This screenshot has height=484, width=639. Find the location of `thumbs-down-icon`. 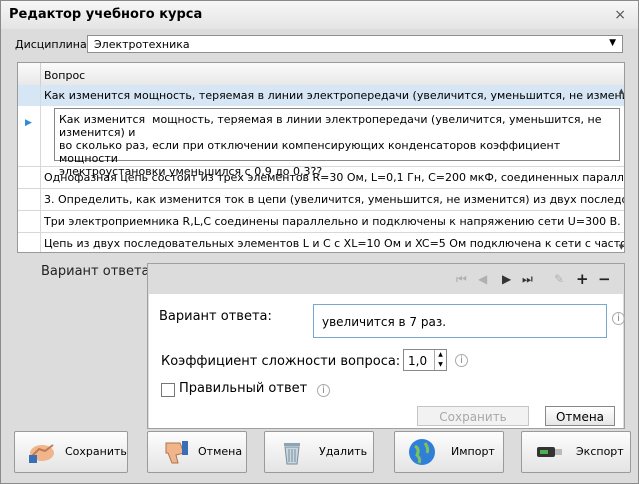

thumbs-down-icon is located at coordinates (176, 452).